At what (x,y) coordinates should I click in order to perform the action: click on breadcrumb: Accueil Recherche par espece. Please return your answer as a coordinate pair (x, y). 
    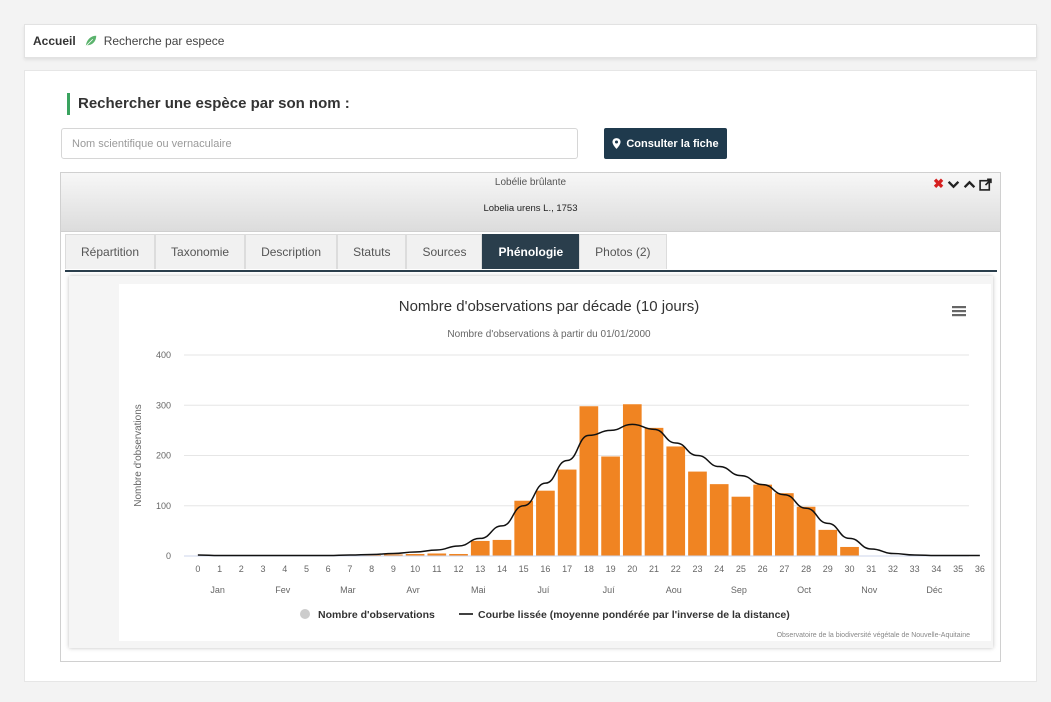
    Looking at the image, I should click on (530, 41).